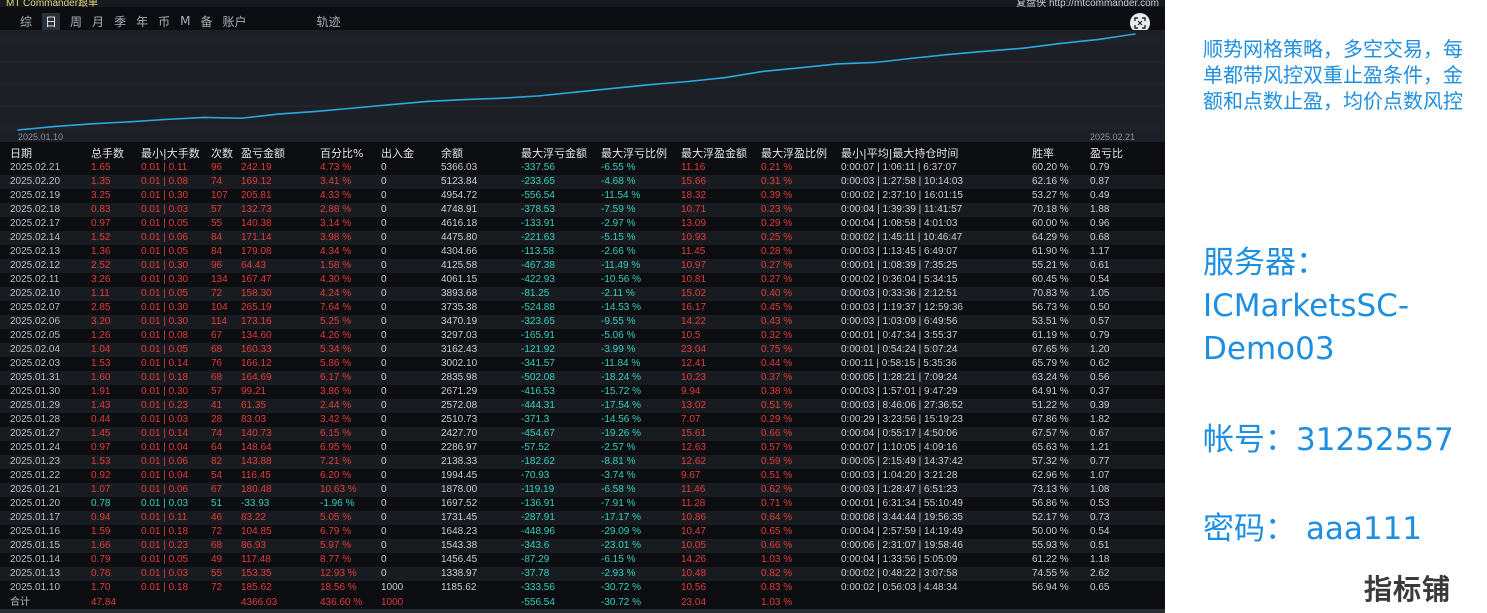 This screenshot has height=613, width=1487. I want to click on cell-hold-time: 0:00:01 | 1:08:39 | 7:35:25, so click(899, 265).